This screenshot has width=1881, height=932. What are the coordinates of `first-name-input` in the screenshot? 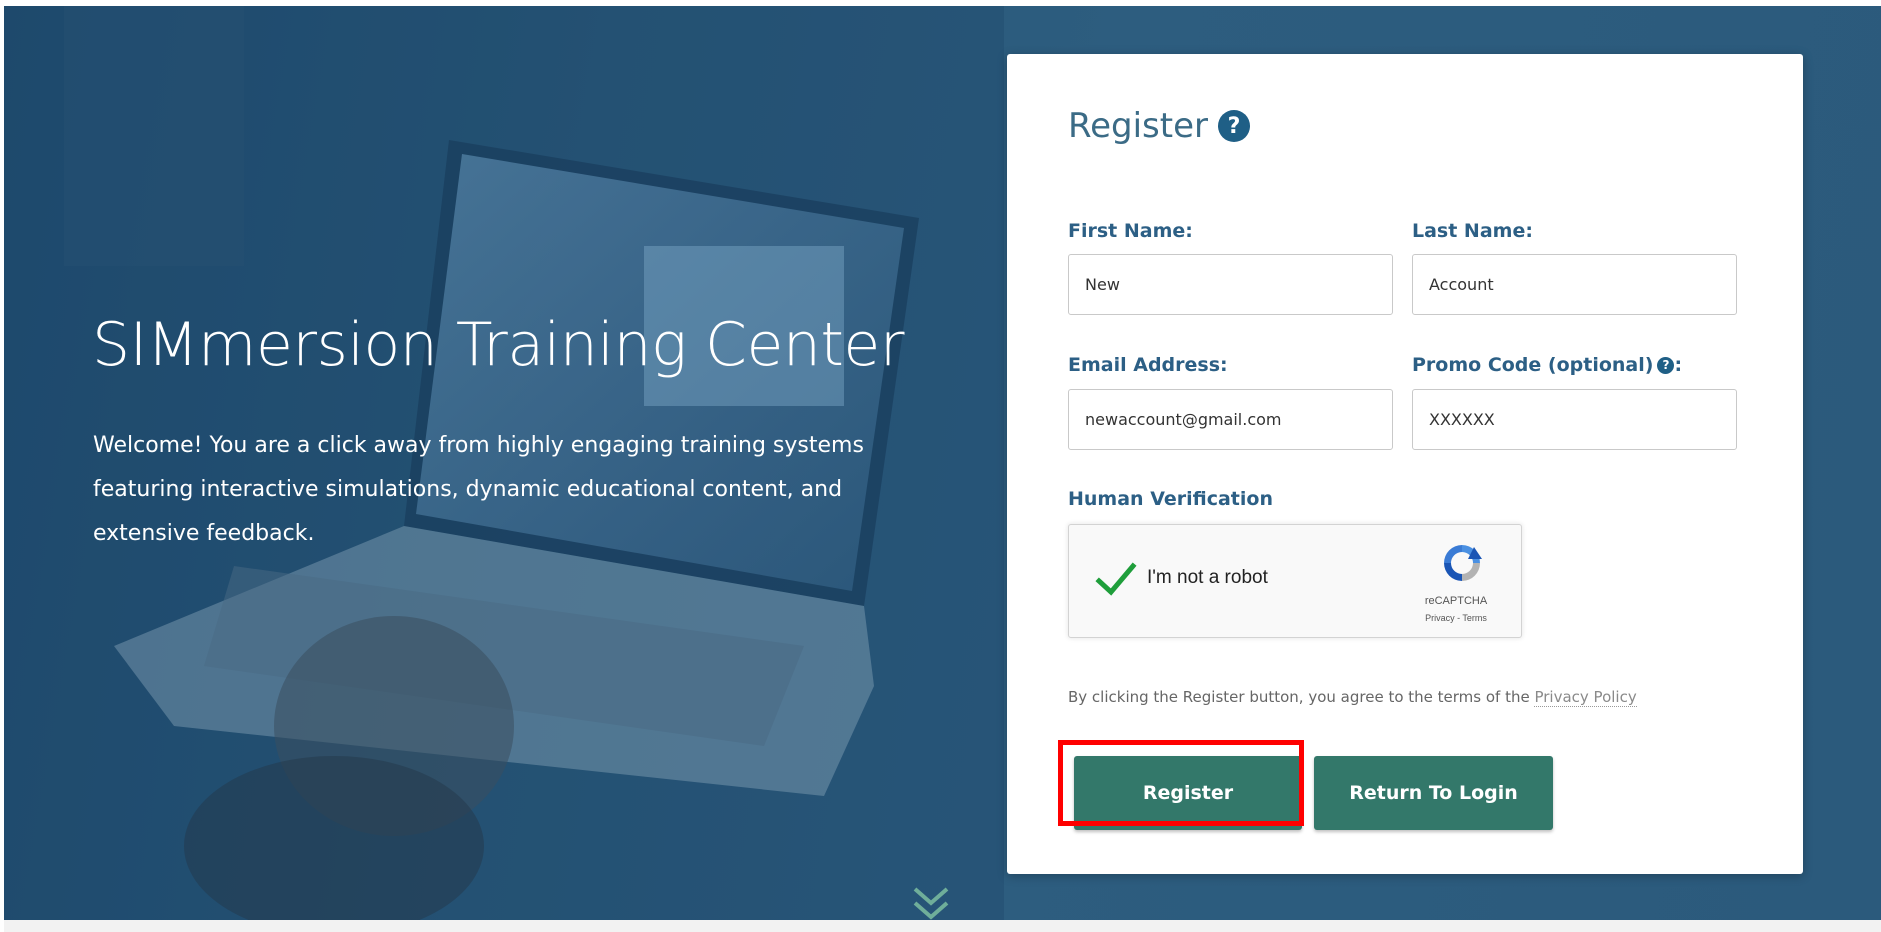 It's located at (1230, 284).